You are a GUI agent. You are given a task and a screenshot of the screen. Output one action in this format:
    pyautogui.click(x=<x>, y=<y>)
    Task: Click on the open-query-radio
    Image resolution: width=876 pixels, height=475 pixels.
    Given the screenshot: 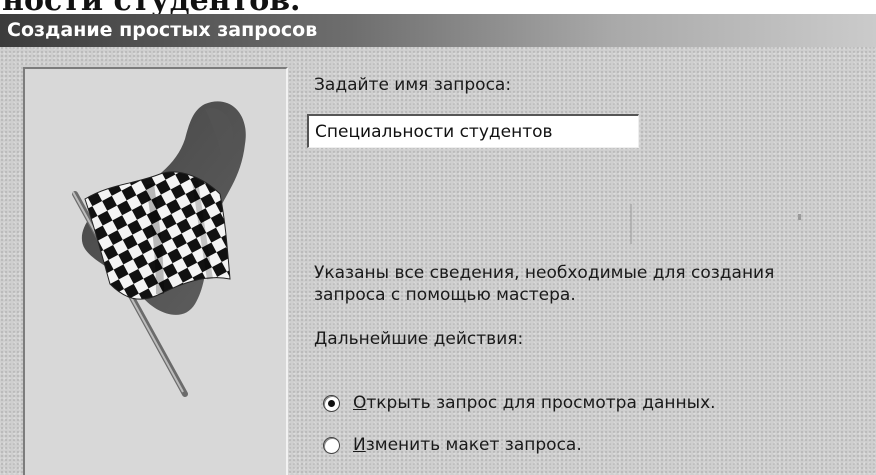 What is the action you would take?
    pyautogui.click(x=331, y=403)
    